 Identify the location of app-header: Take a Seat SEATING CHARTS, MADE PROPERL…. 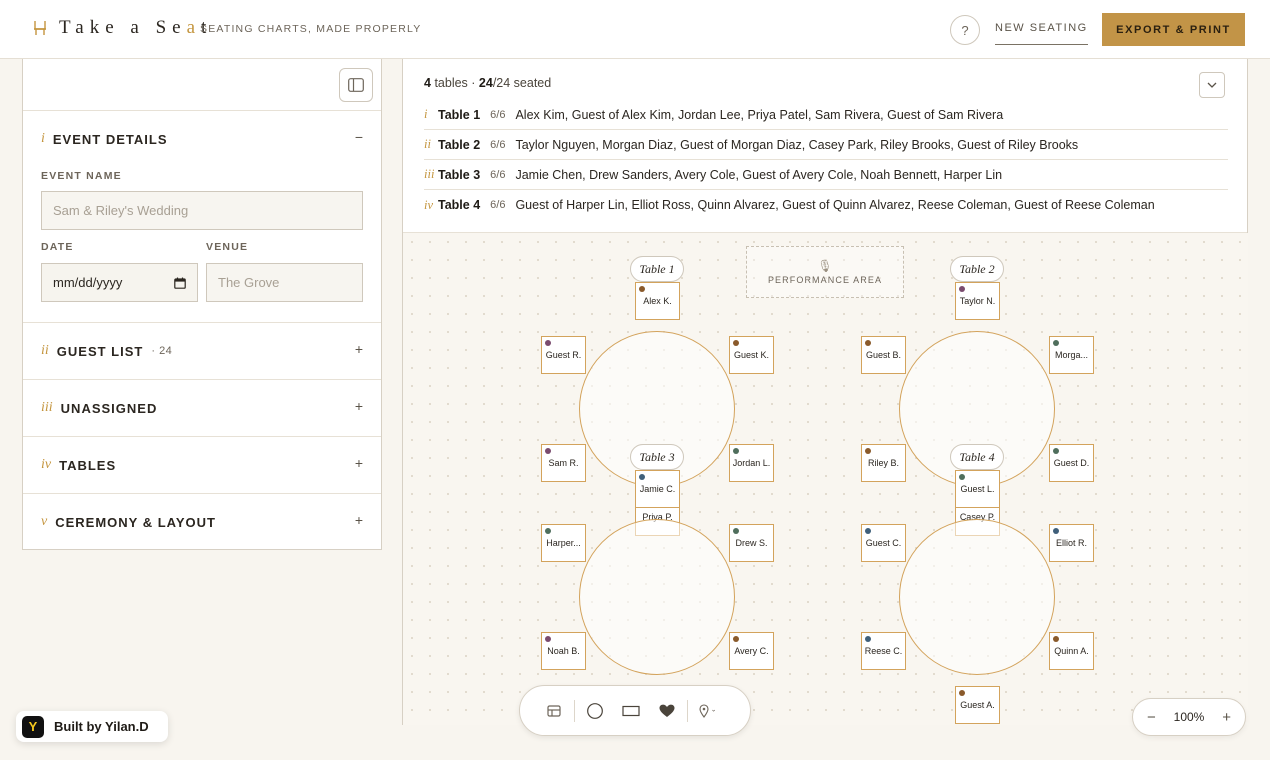
(635, 29).